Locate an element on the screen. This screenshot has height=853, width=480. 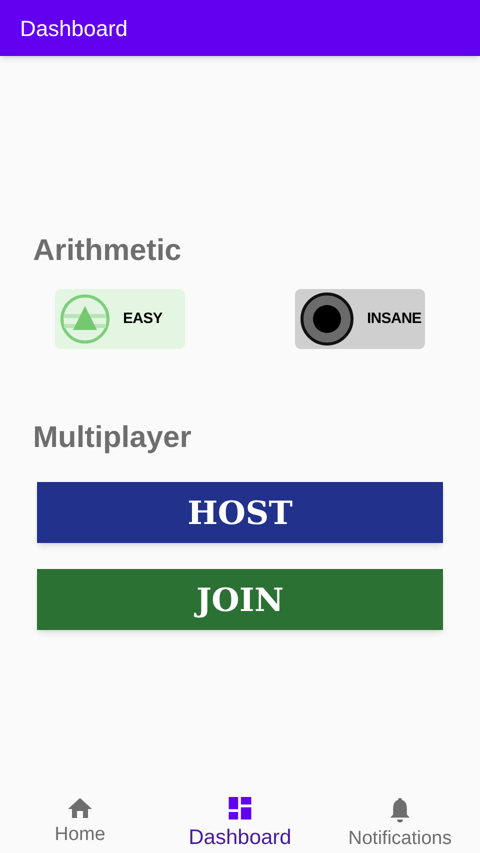
easy-mode-button: EASY is located at coordinates (120, 319).